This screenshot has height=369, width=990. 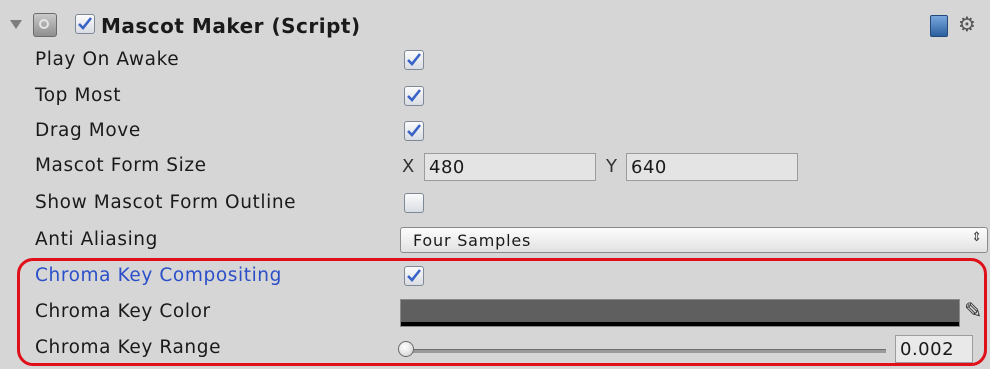 I want to click on eyedropper-icon: ✎, so click(x=973, y=311).